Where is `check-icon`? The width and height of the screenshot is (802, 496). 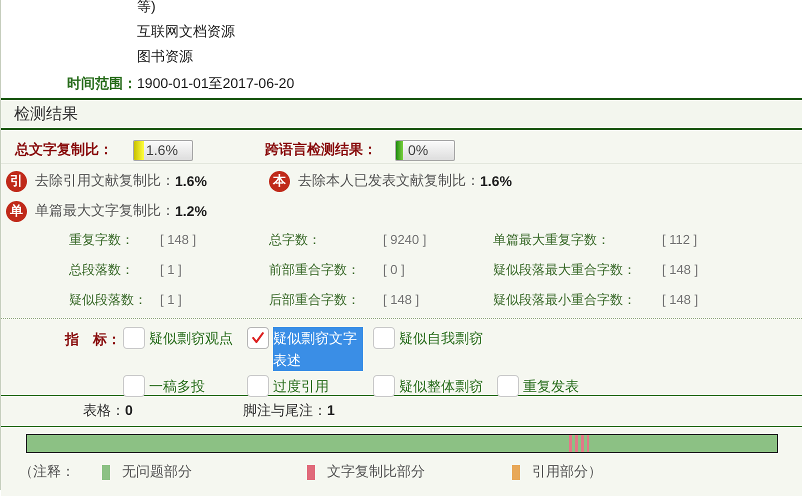 check-icon is located at coordinates (258, 338).